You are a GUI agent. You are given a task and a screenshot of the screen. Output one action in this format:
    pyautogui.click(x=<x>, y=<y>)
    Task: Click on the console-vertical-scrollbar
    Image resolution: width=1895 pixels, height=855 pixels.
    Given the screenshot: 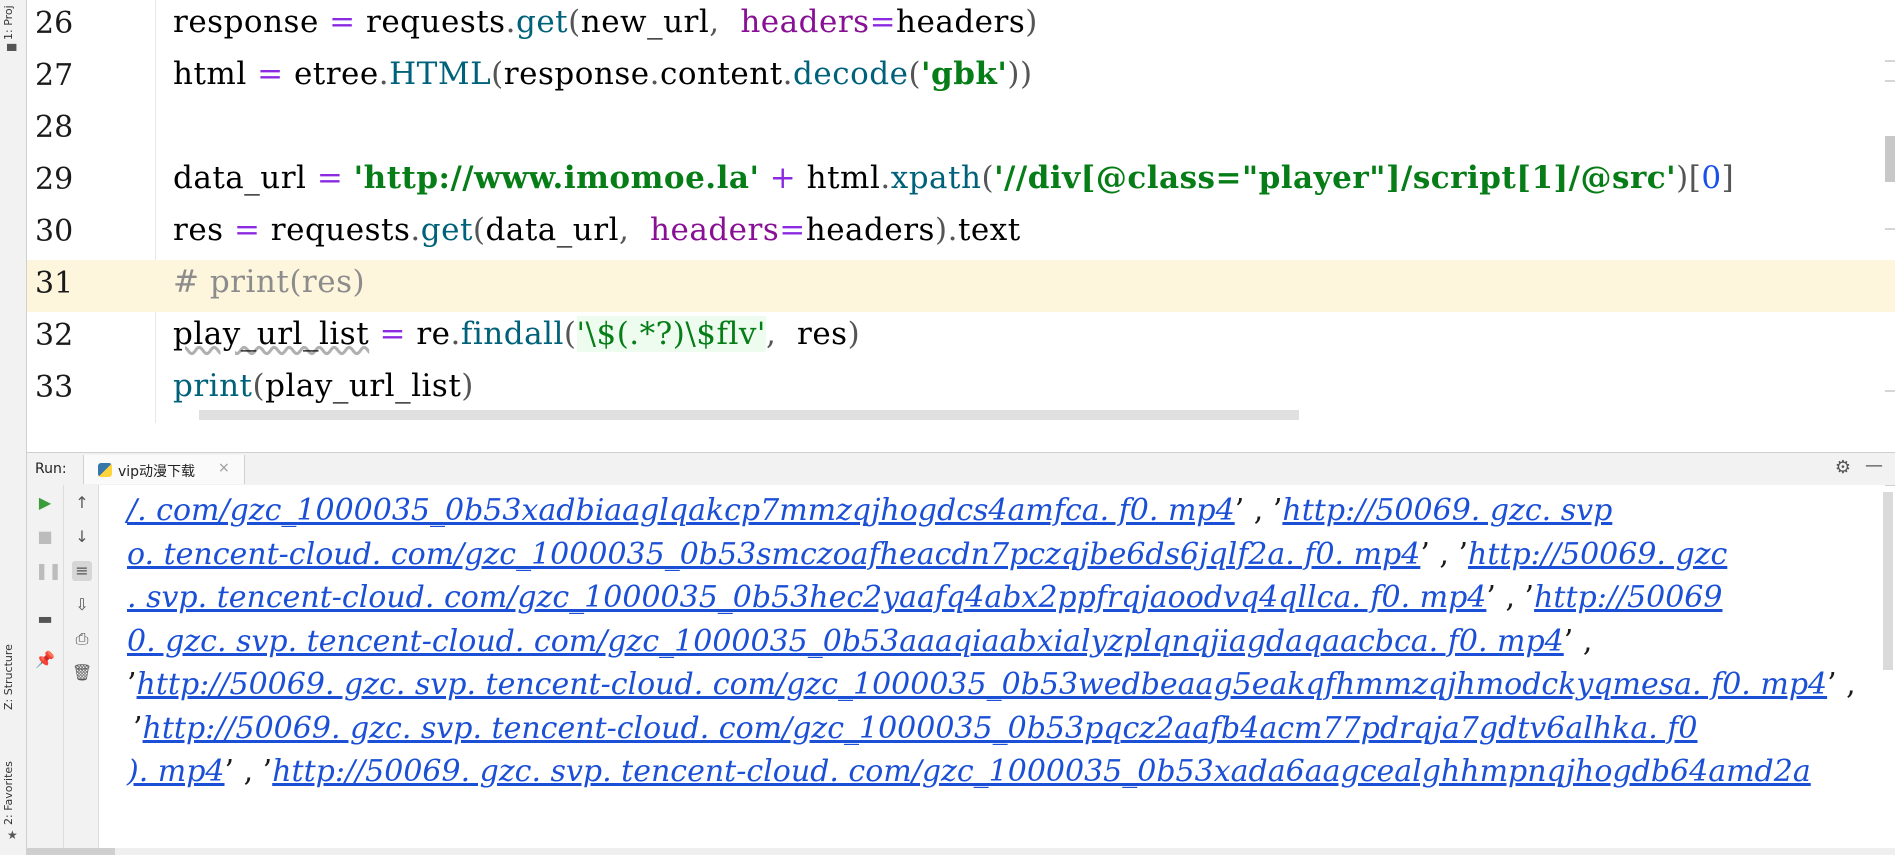 What is the action you would take?
    pyautogui.click(x=1888, y=581)
    